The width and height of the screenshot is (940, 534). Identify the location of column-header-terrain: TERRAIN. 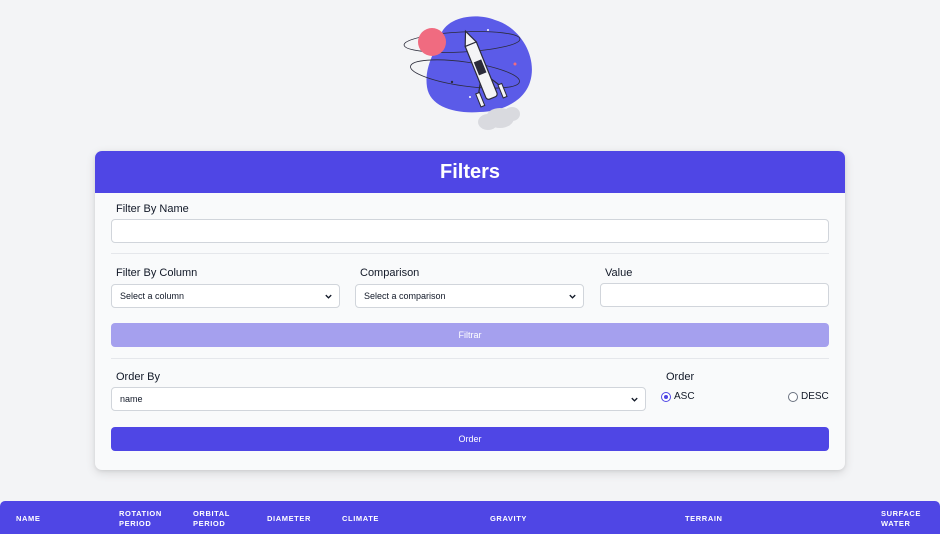
(704, 519).